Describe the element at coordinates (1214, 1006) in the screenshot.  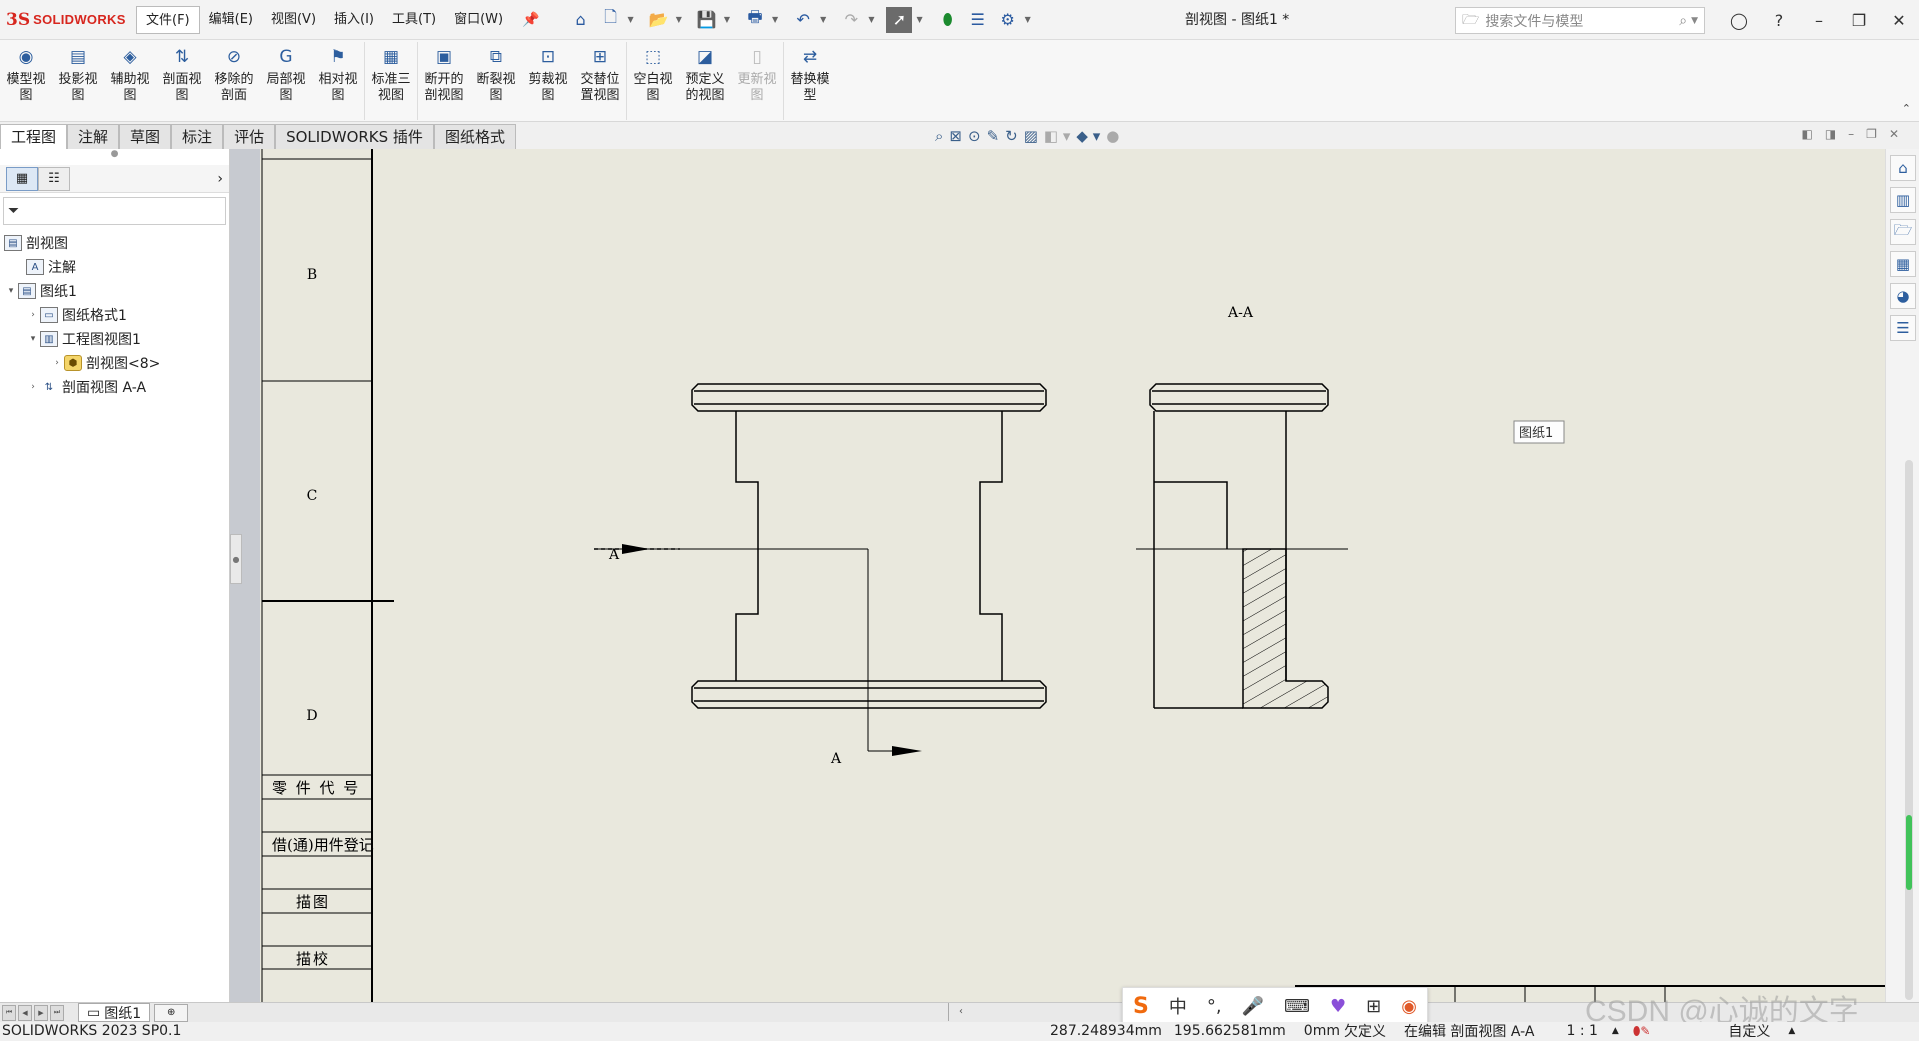
I see `punctuation-icon: °,` at that location.